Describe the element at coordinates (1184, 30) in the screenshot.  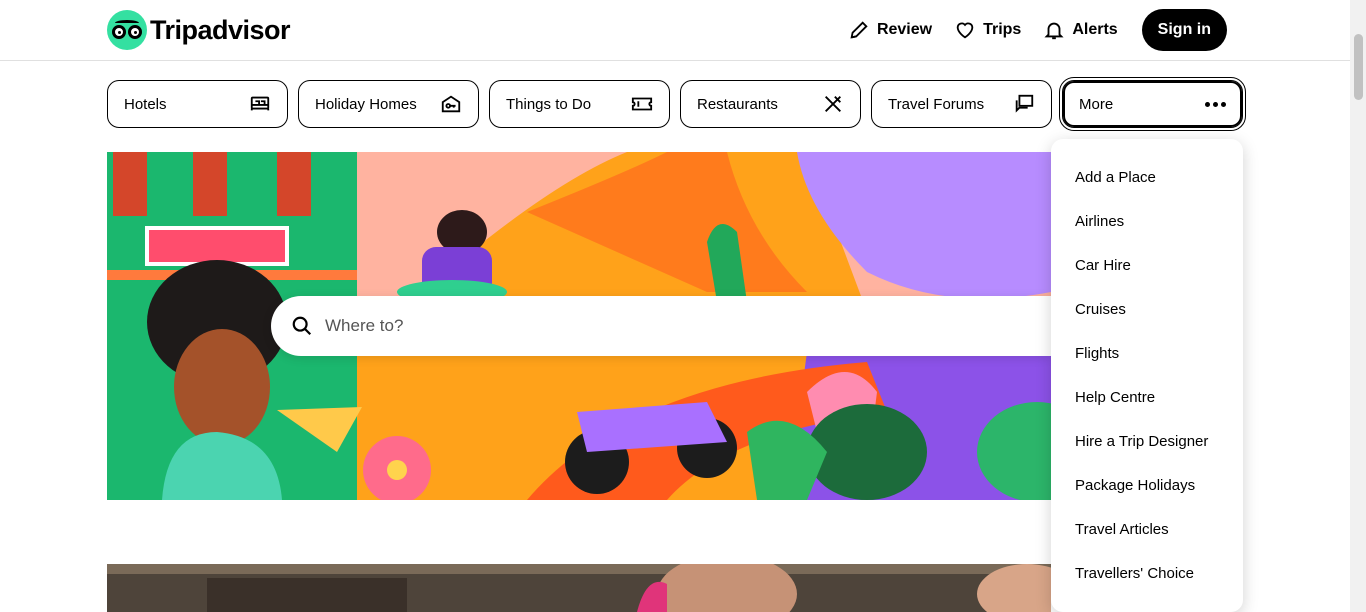
I see `sign-in-button: Sign in` at that location.